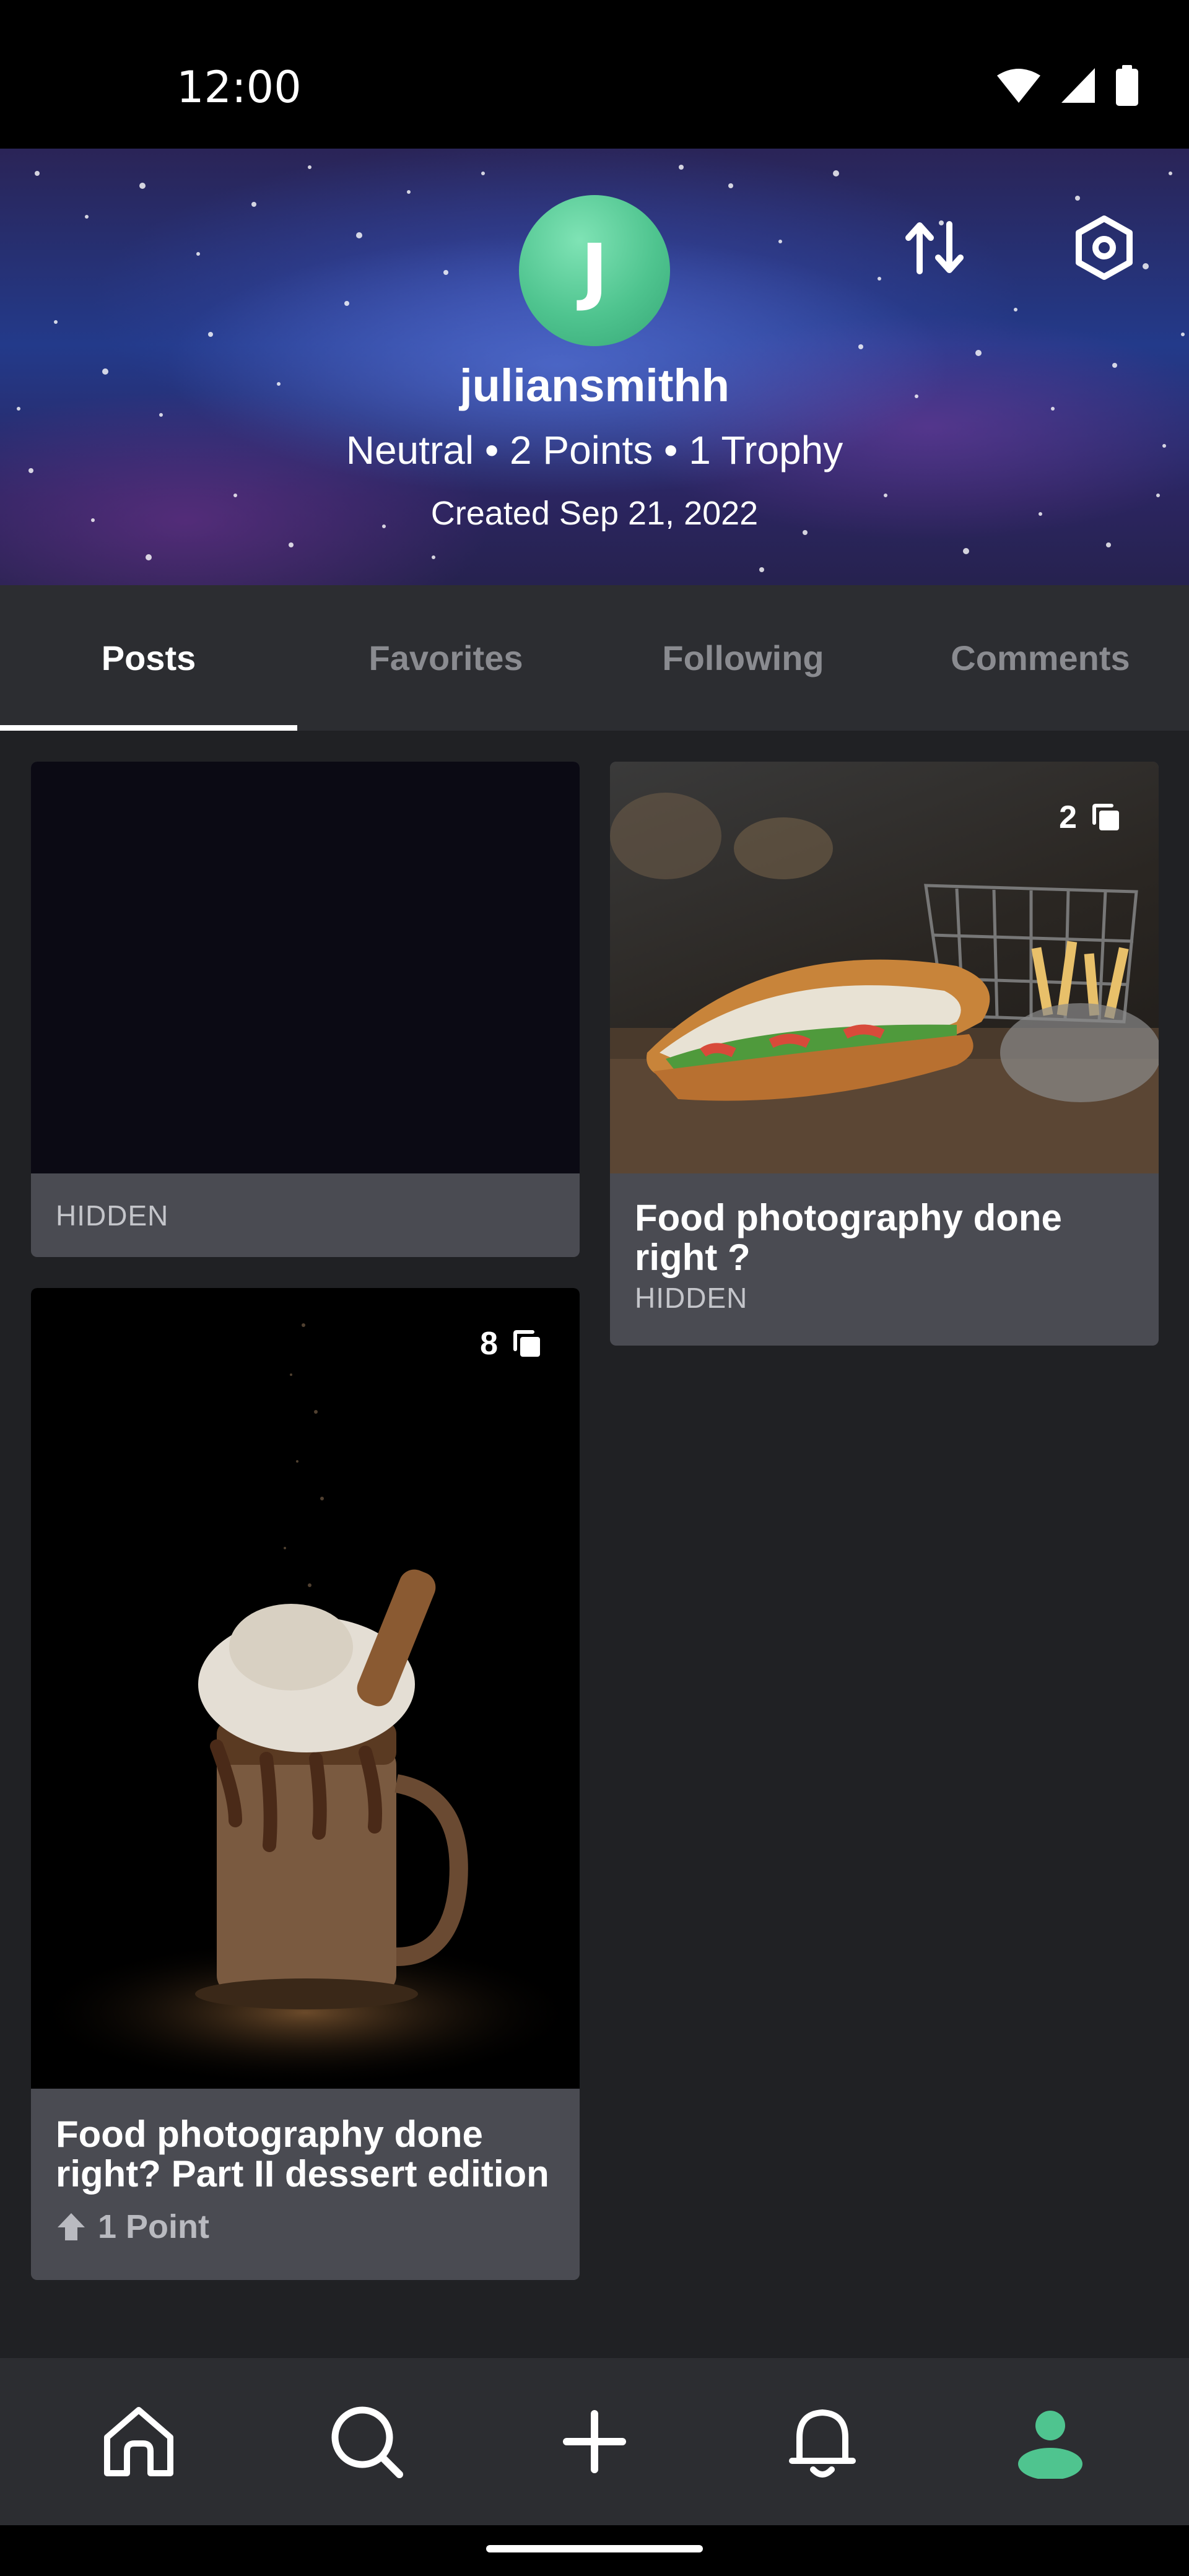  What do you see at coordinates (743, 658) in the screenshot?
I see `tab-following: Following` at bounding box center [743, 658].